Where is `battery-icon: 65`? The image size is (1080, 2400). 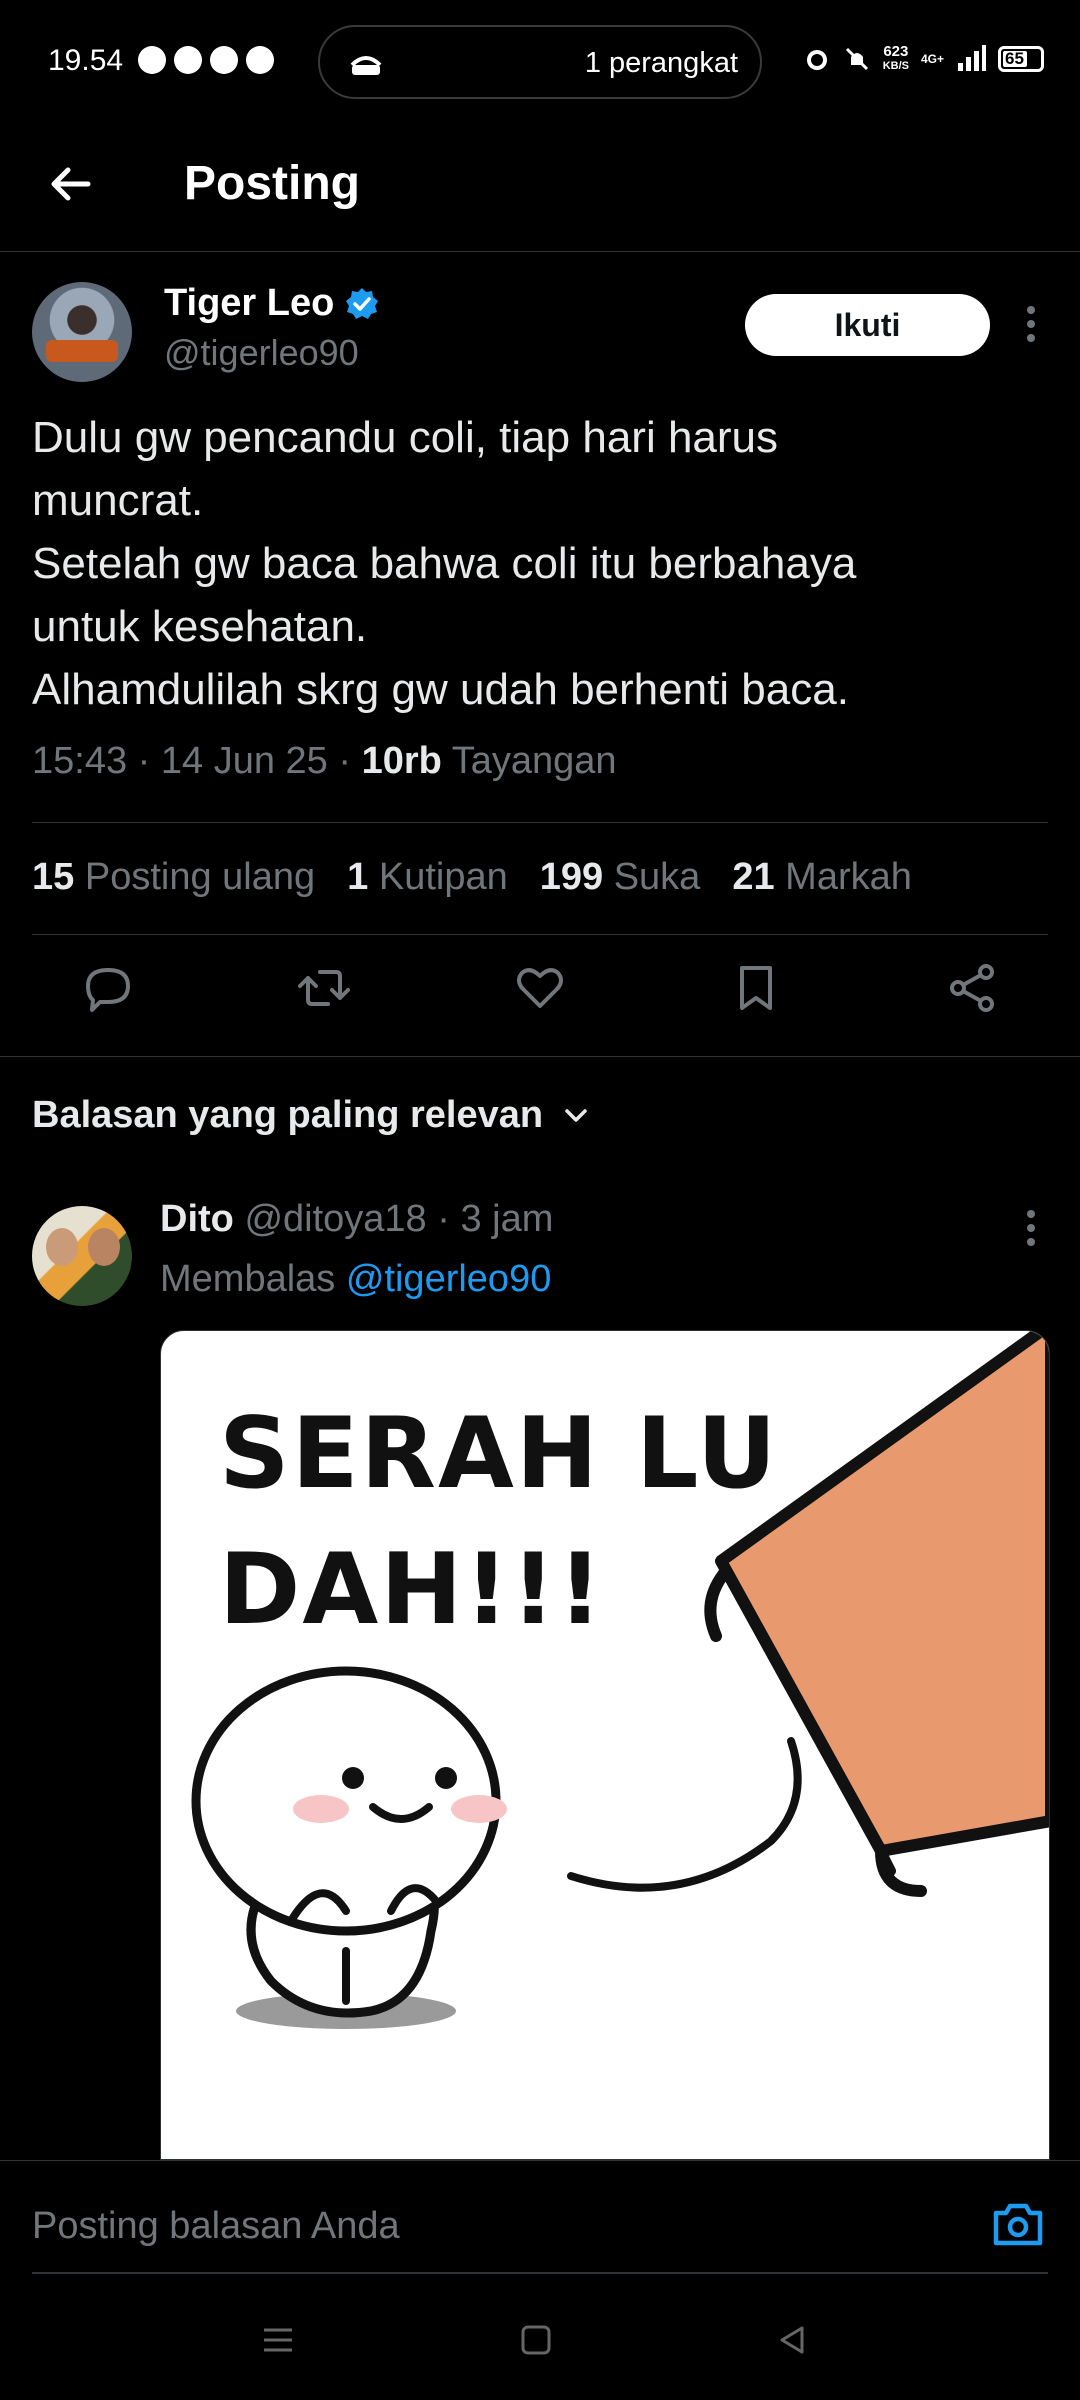 battery-icon: 65 is located at coordinates (1021, 59).